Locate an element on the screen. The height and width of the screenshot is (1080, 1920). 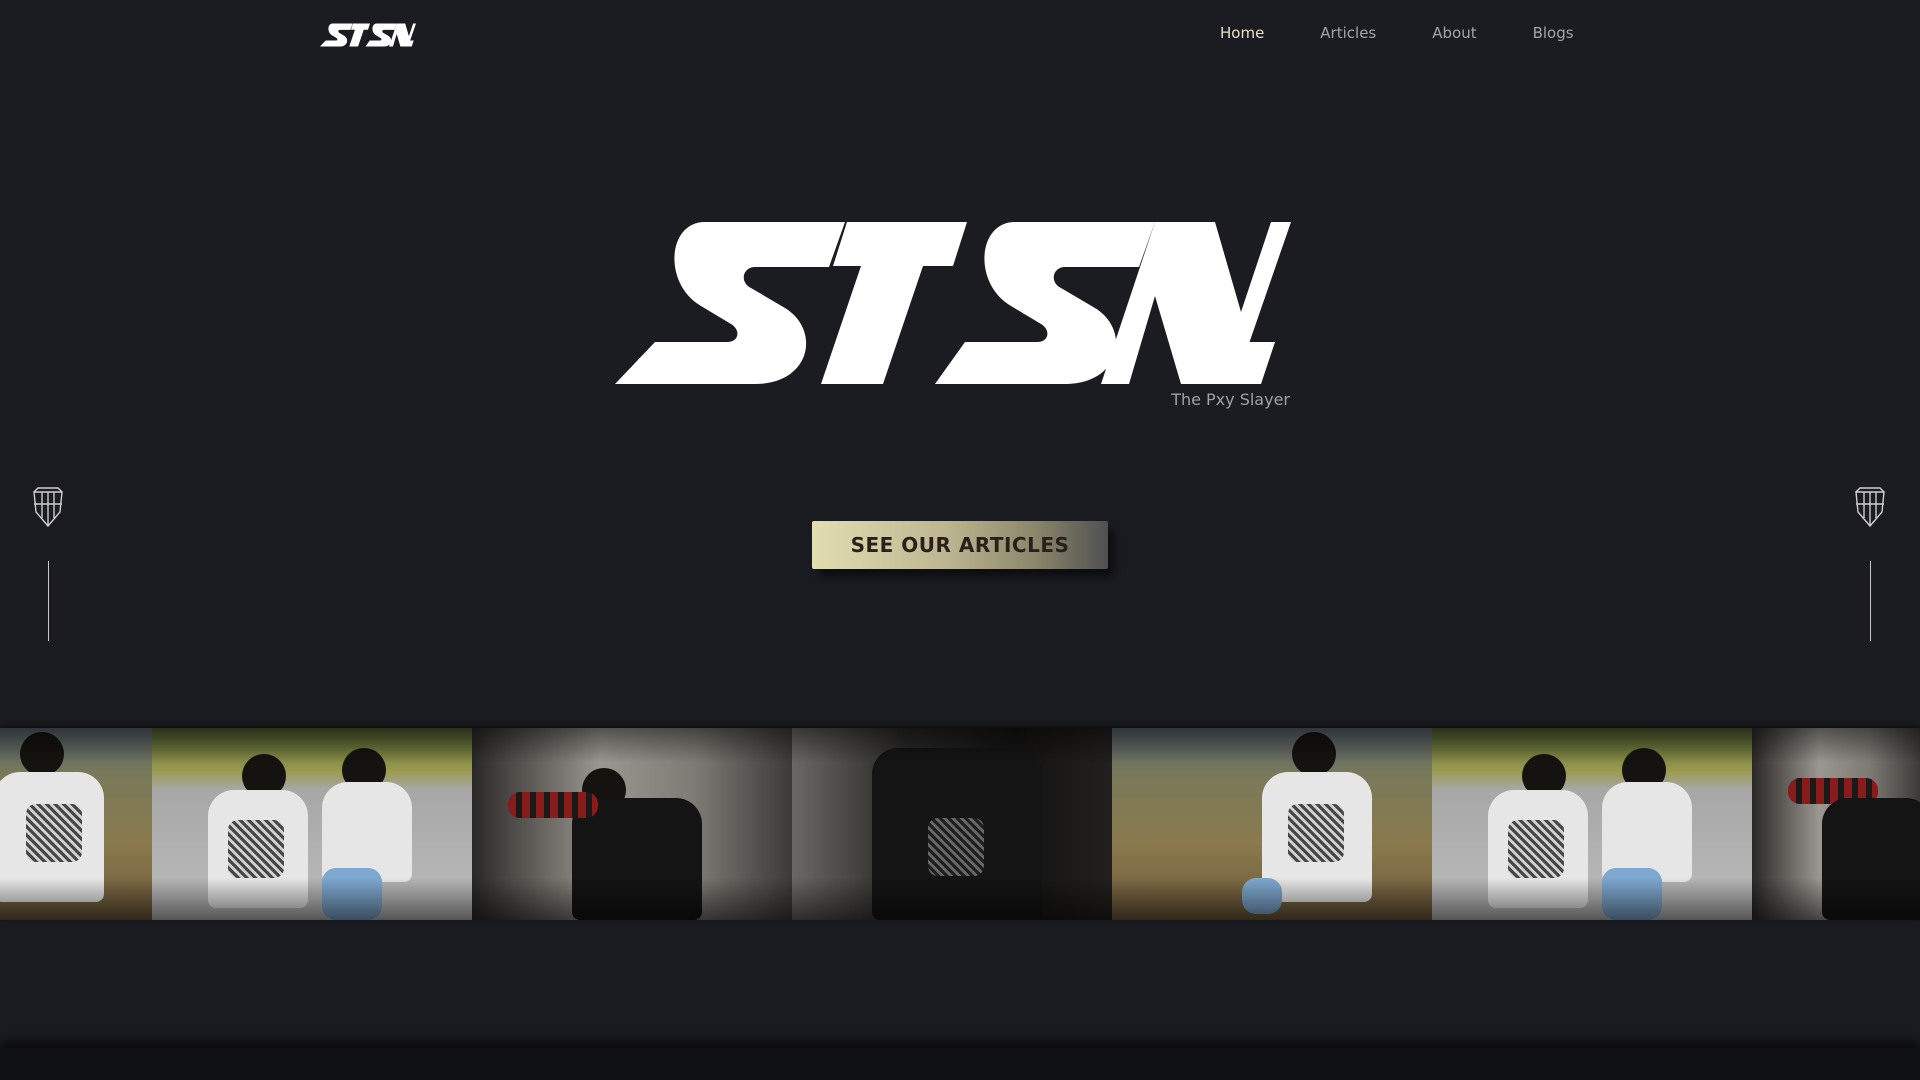
footer-band is located at coordinates (960, 1064).